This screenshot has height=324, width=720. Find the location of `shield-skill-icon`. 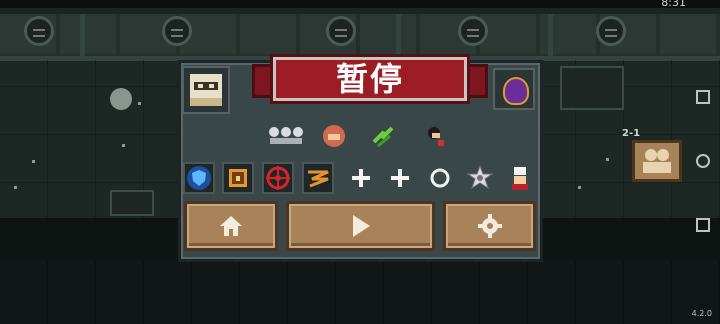

shield-skill-icon is located at coordinates (199, 178).